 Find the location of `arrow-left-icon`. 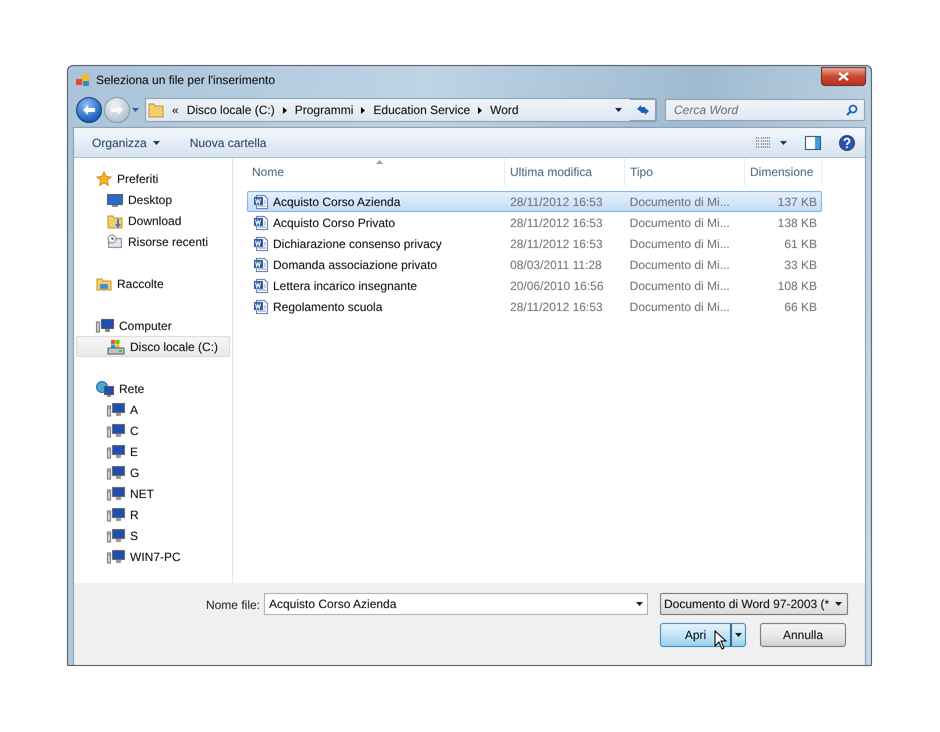

arrow-left-icon is located at coordinates (89, 110).